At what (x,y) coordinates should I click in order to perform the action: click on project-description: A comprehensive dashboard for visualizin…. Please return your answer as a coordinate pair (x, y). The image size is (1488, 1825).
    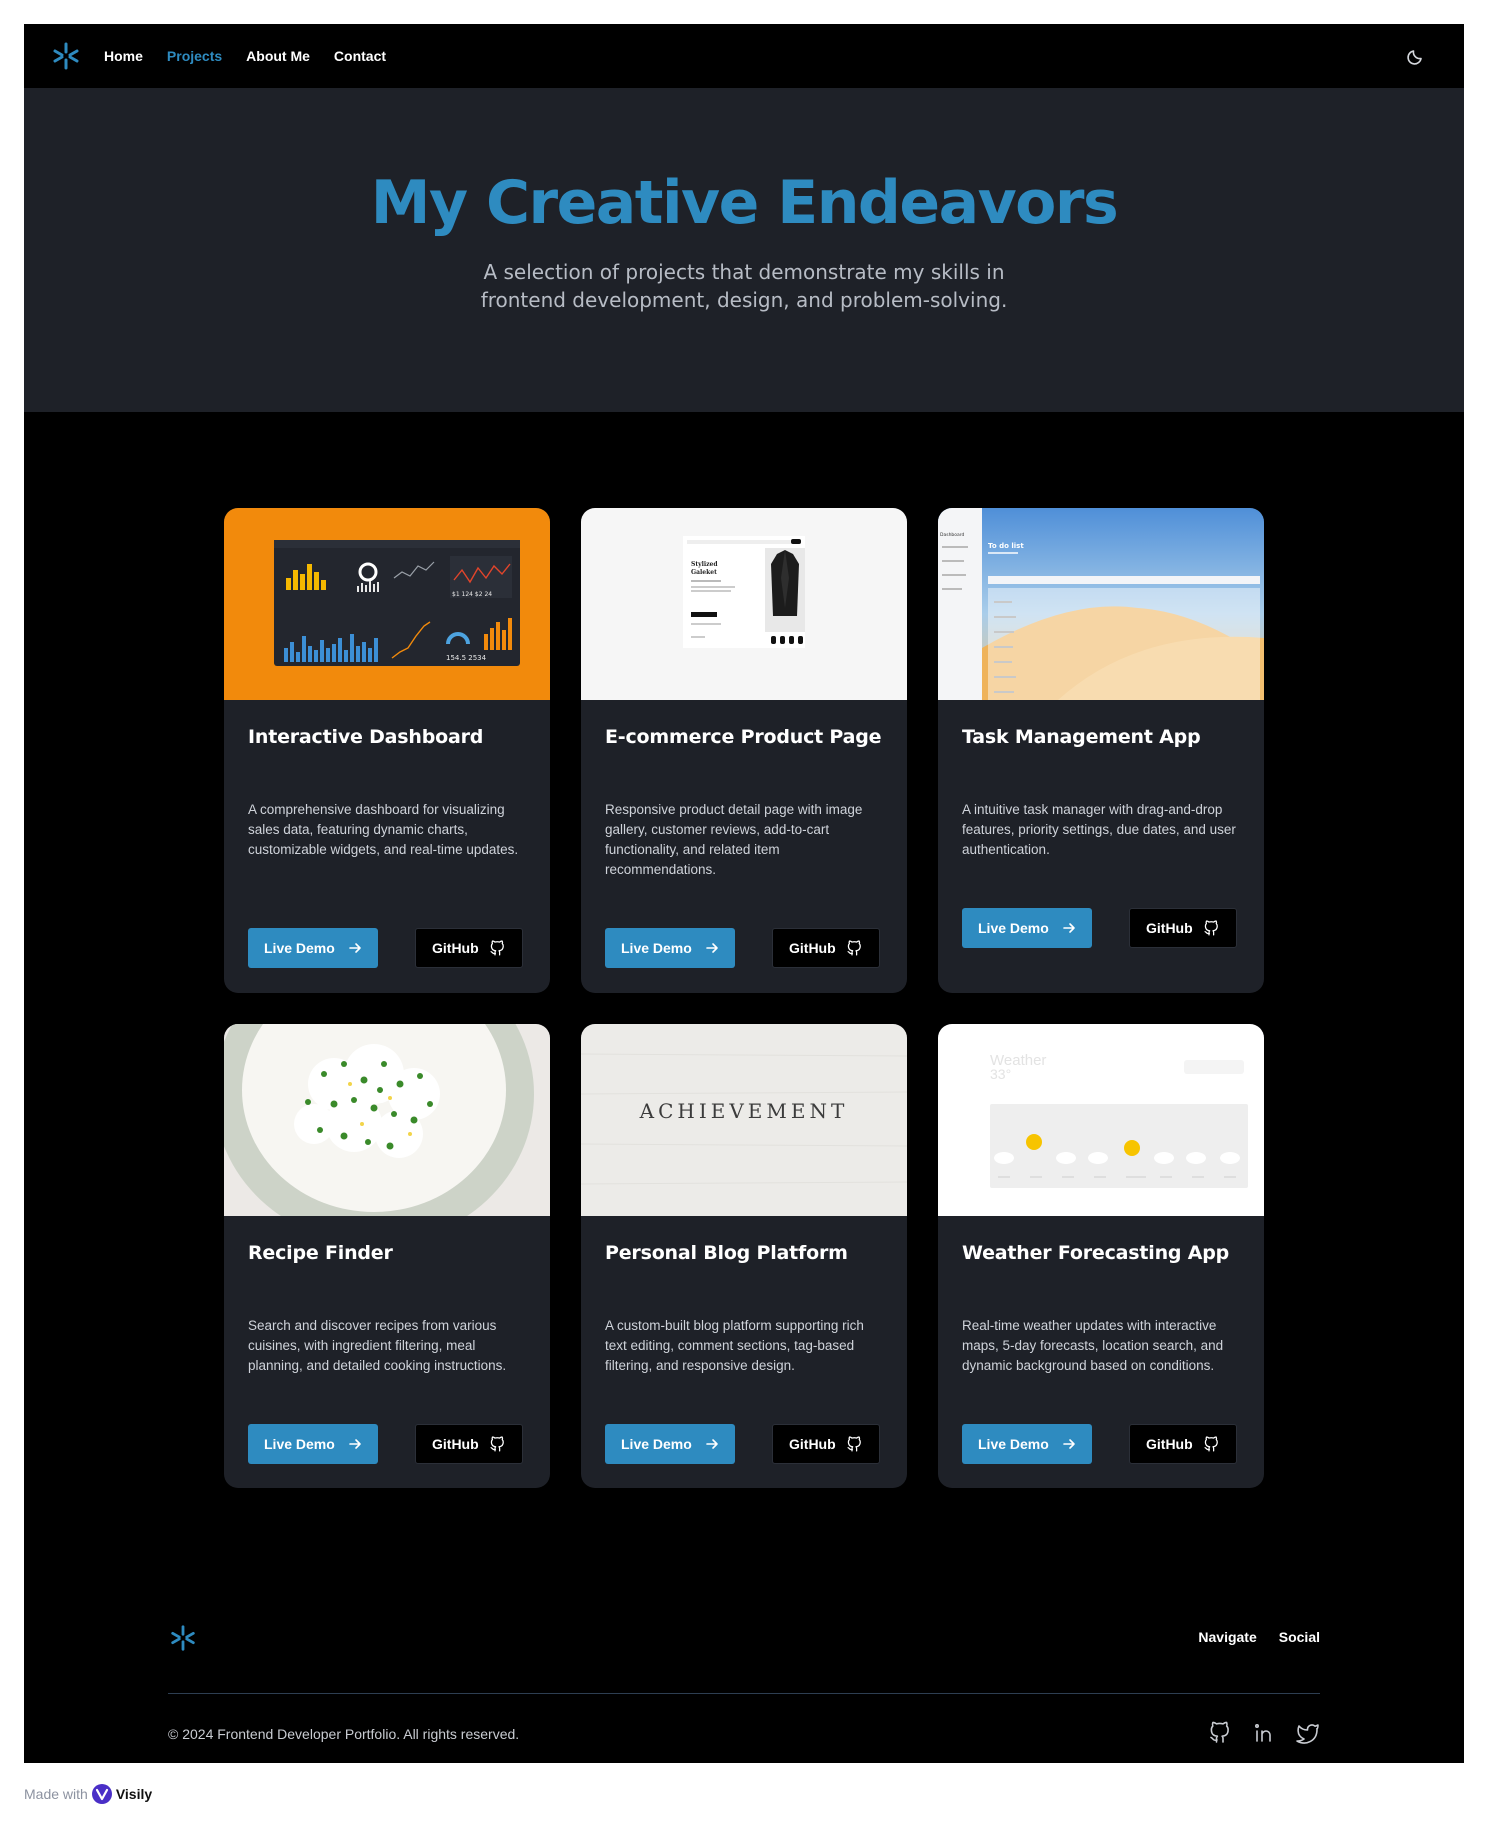
    Looking at the image, I should click on (383, 829).